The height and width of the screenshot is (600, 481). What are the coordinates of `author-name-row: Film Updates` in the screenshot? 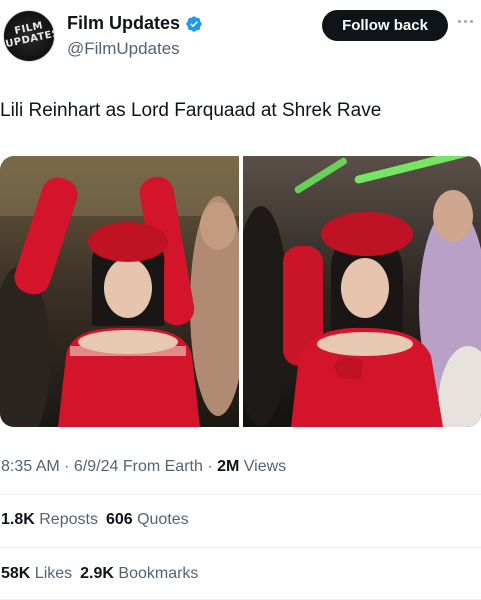 It's located at (135, 23).